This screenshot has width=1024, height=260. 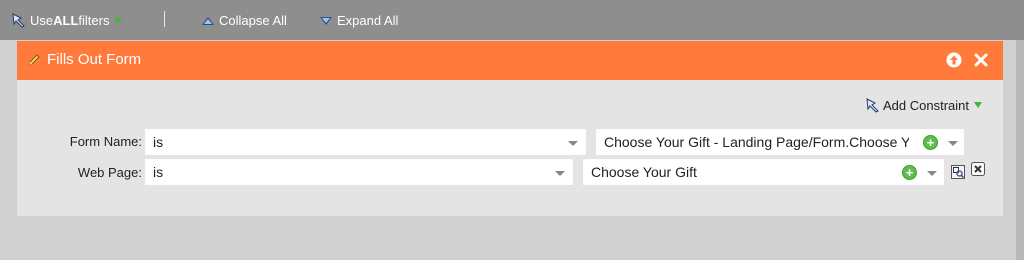 I want to click on pencil-icon, so click(x=34, y=60).